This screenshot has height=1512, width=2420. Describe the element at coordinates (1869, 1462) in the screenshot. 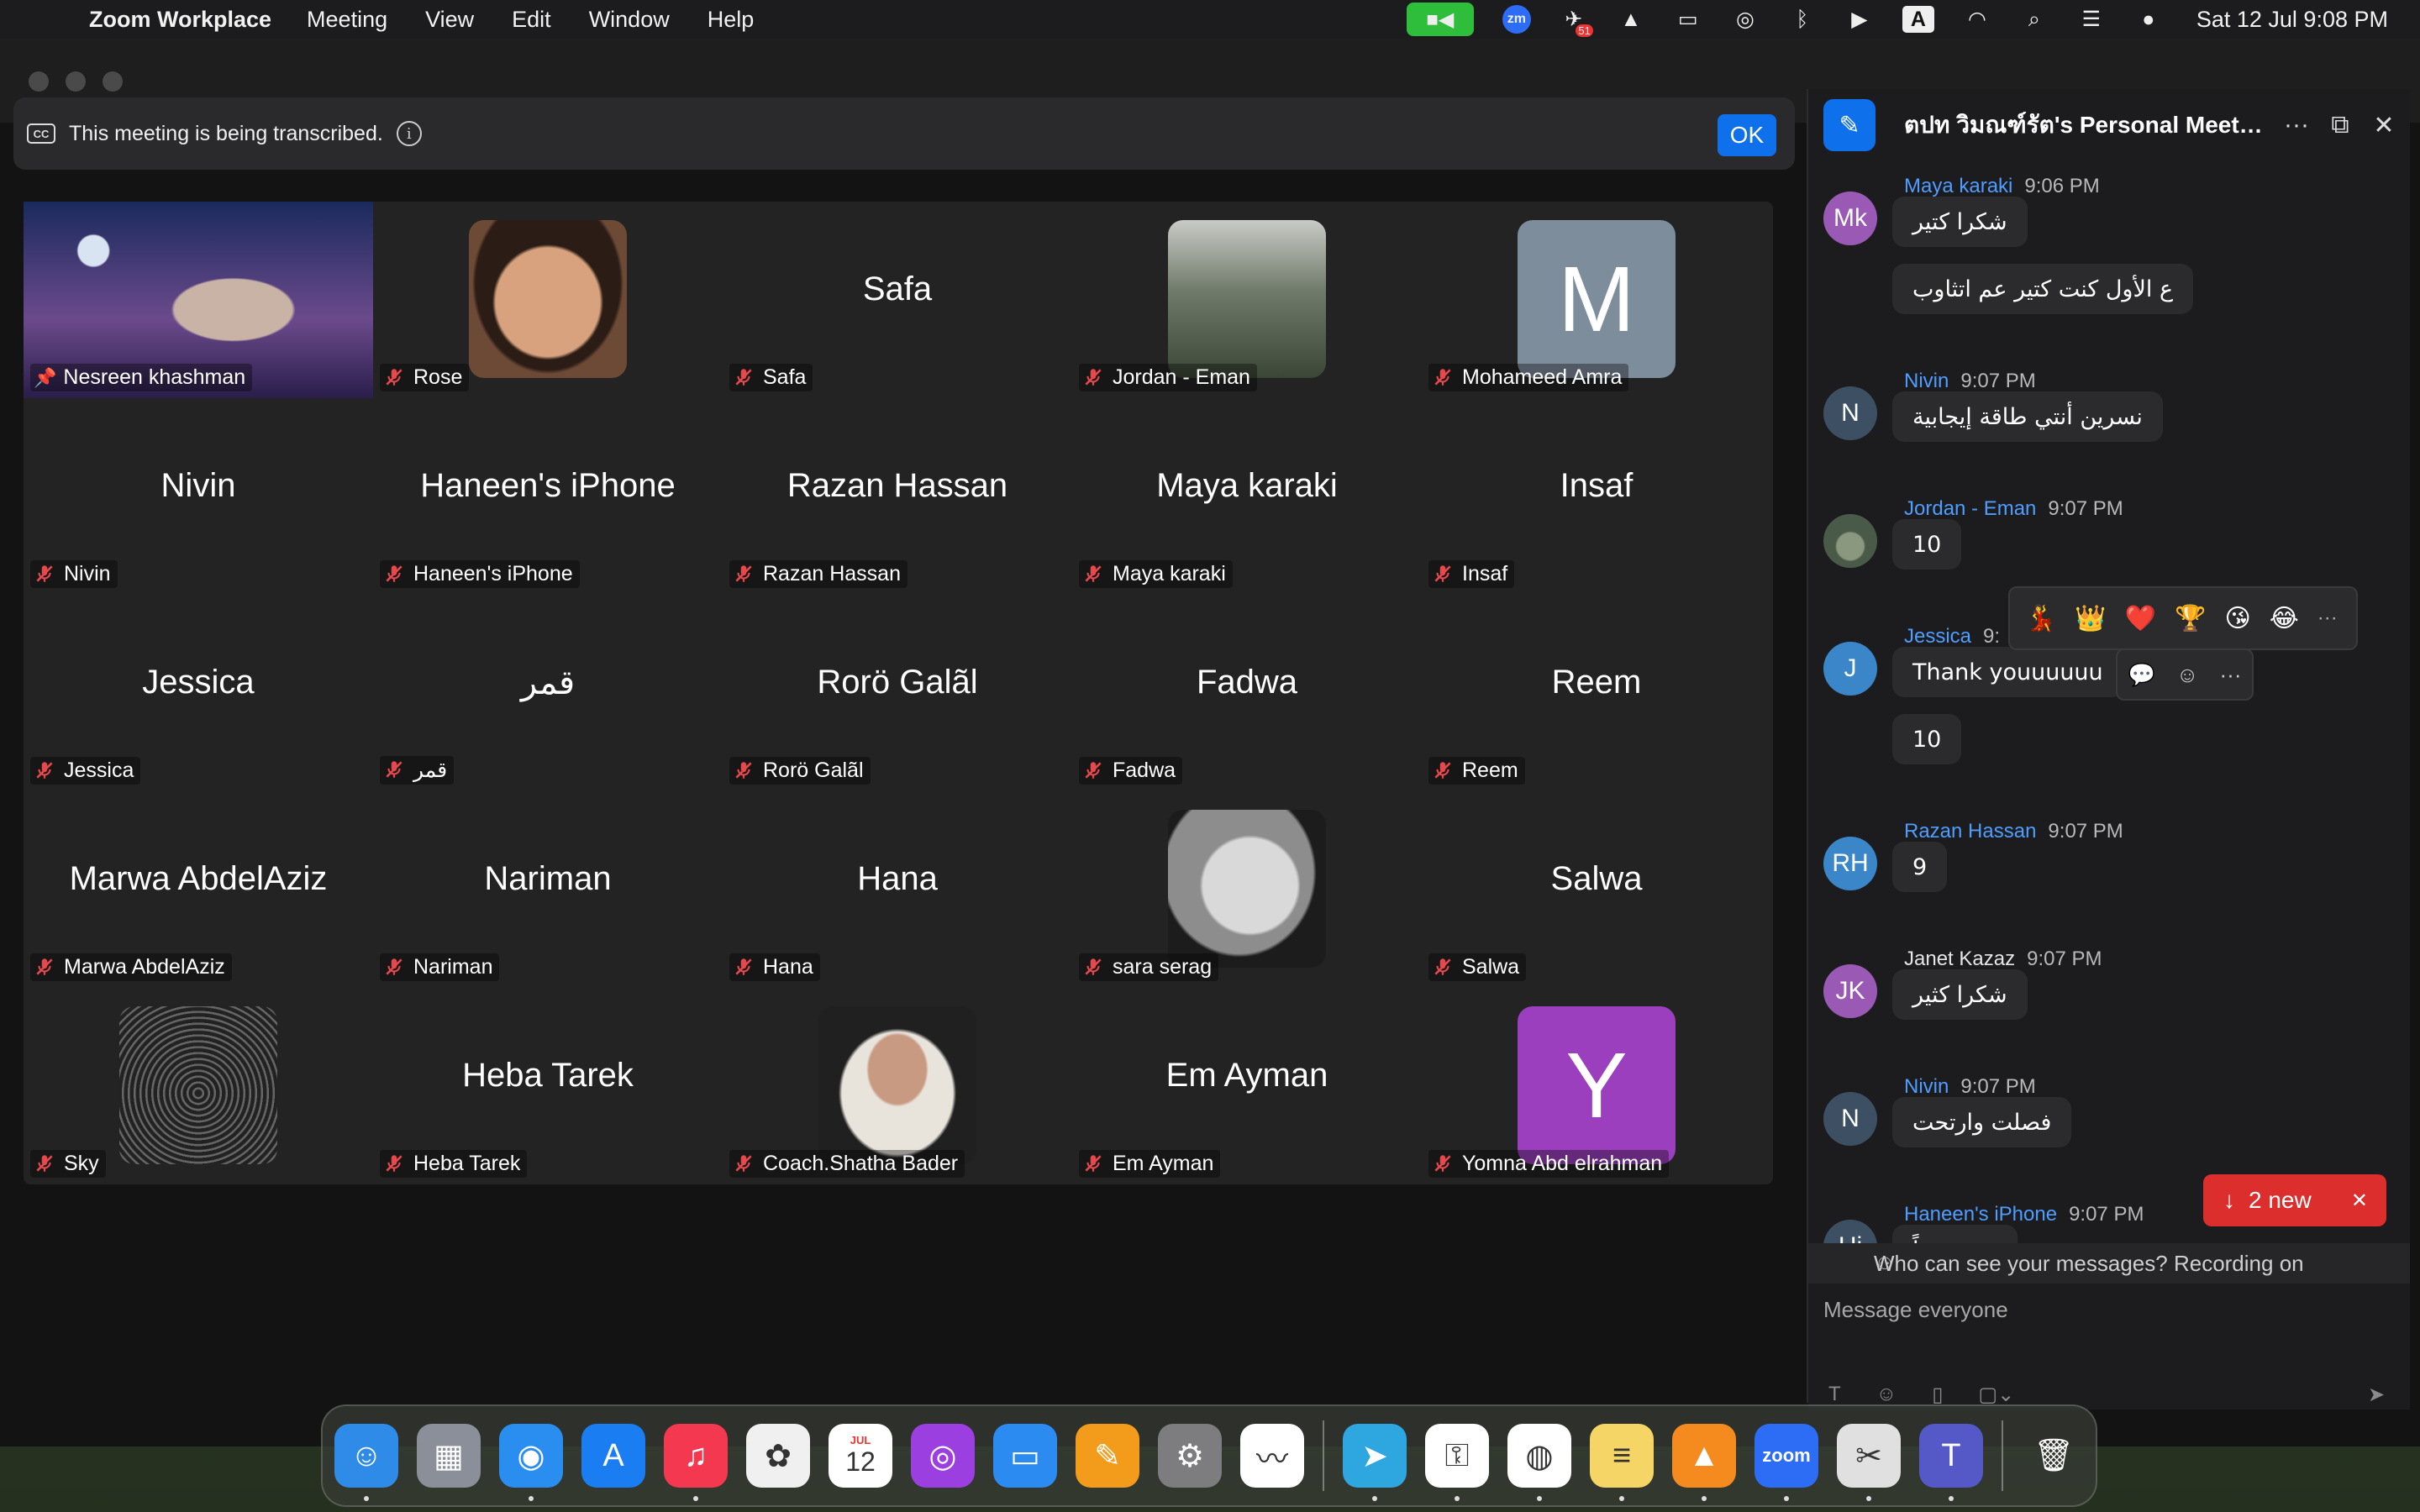

I see `system-toolkit-icon: ✂` at that location.